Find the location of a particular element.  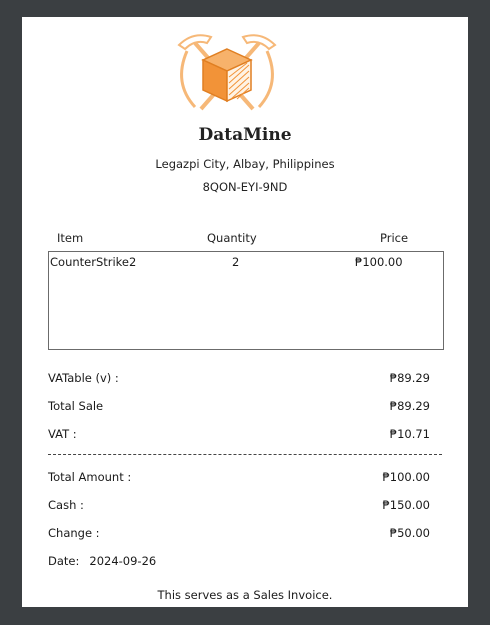

total-sale-label: Total Sale is located at coordinates (76, 406).